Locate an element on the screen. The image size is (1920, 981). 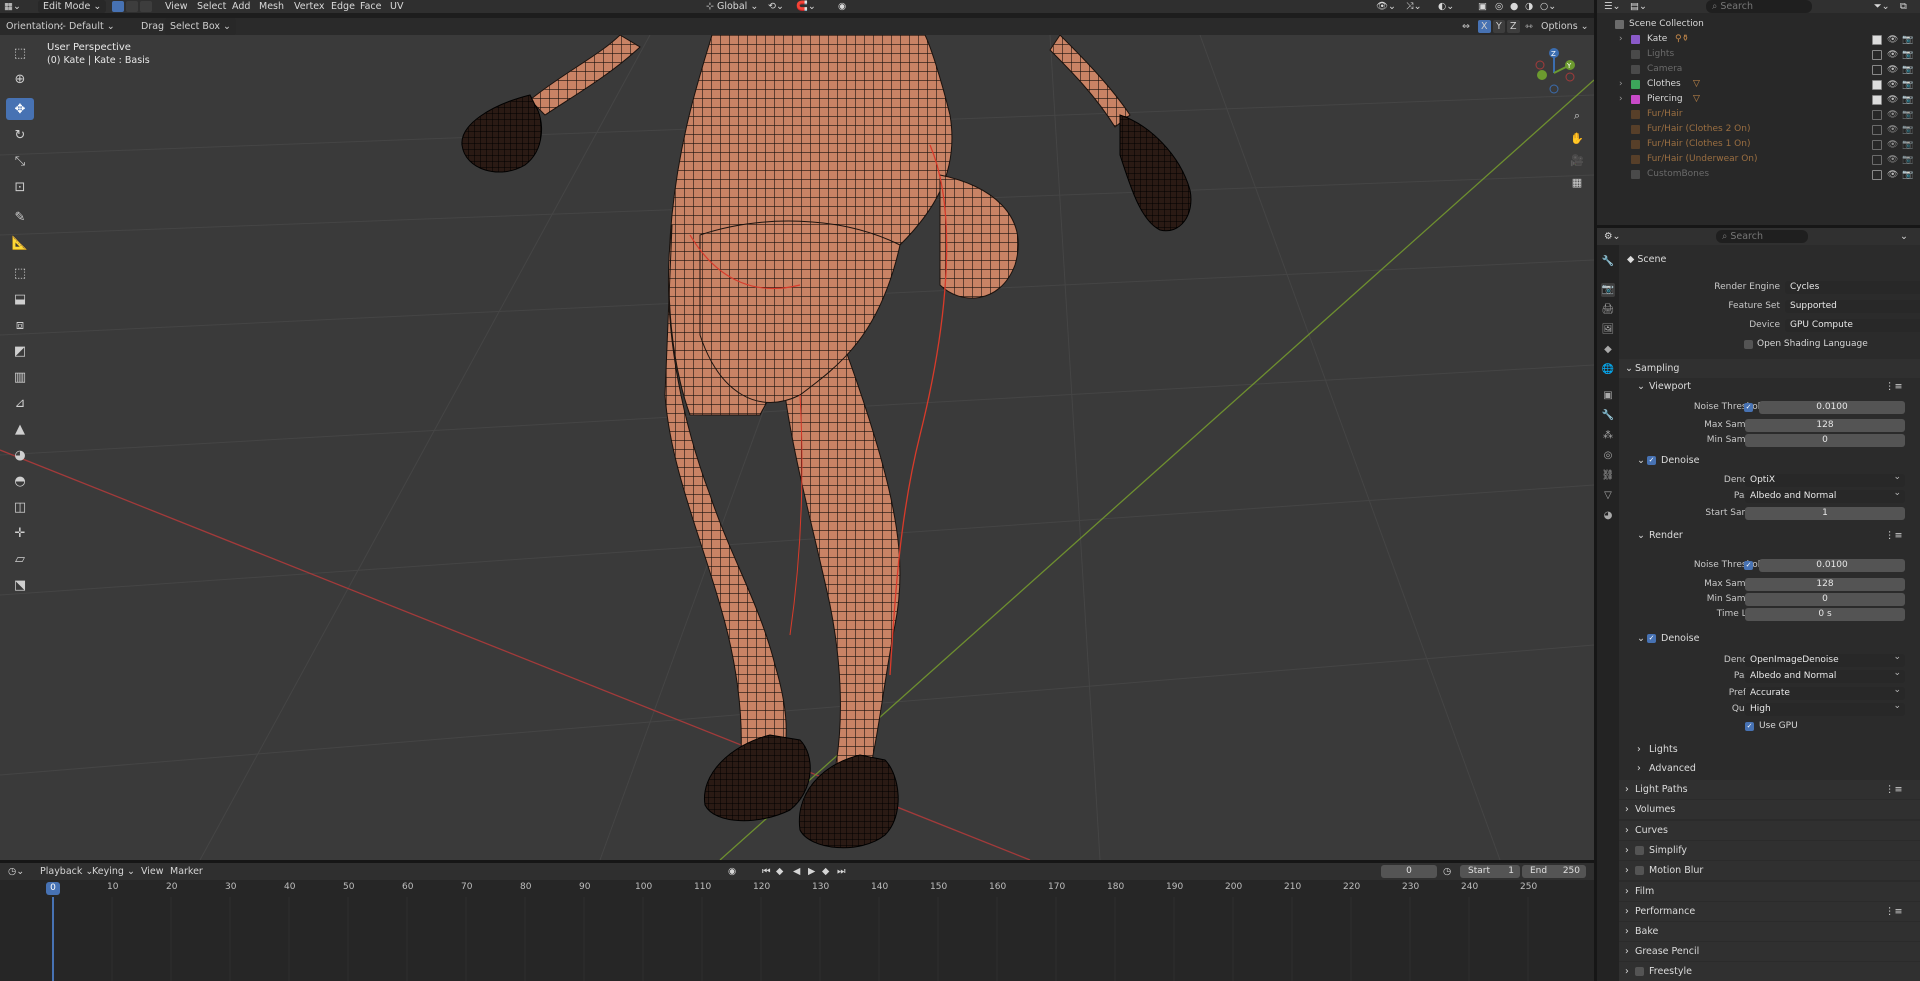
overlay-toggle-icon: ◐⌄ is located at coordinates (1446, 6).